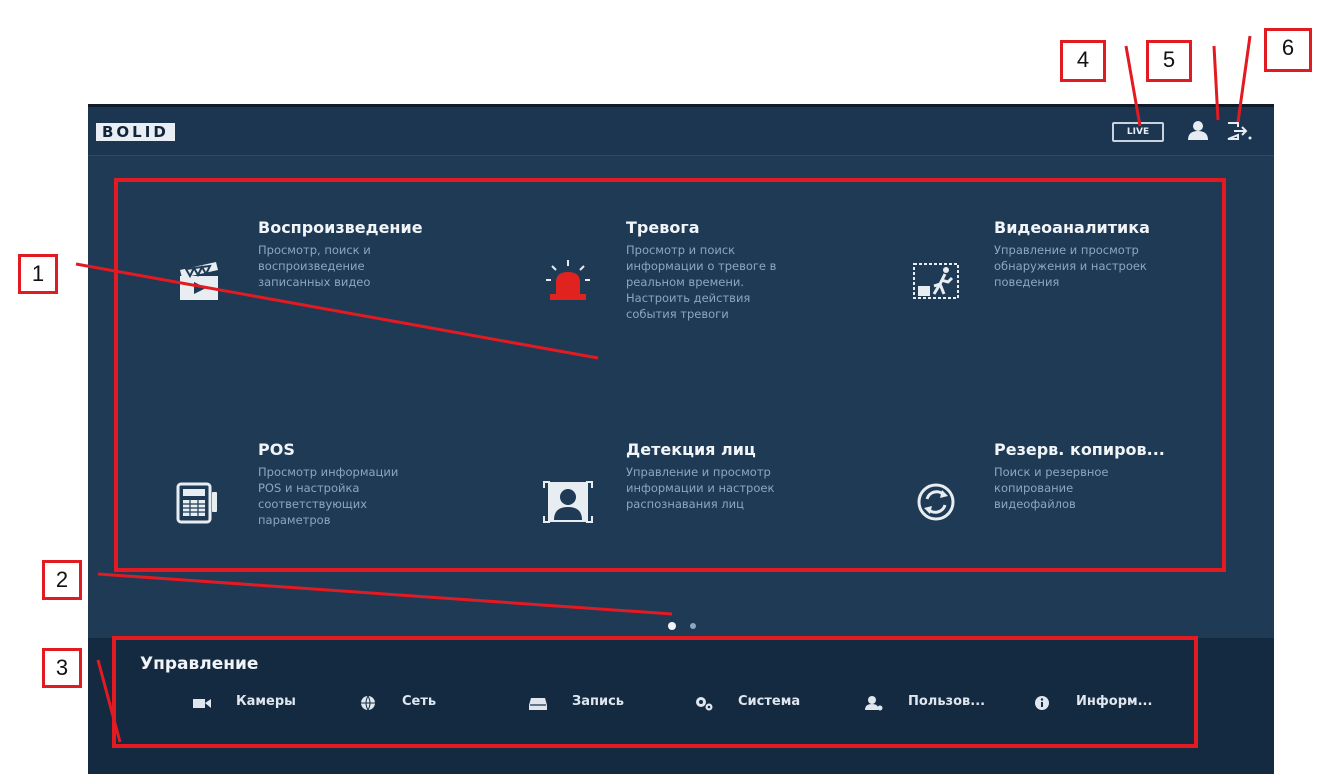  What do you see at coordinates (1169, 61) in the screenshot?
I see `annotation-label-5: 5` at bounding box center [1169, 61].